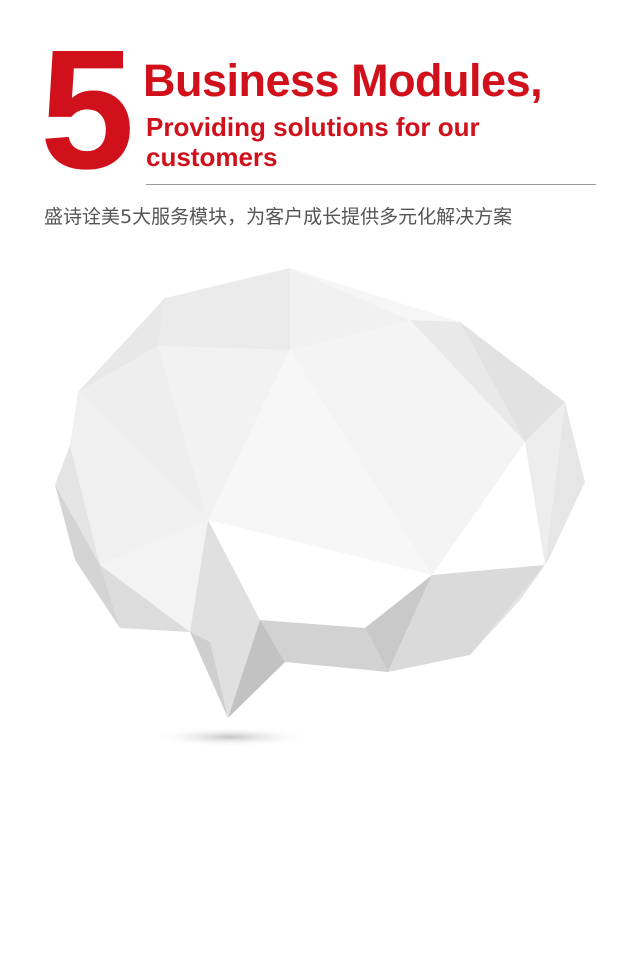 Image resolution: width=640 pixels, height=960 pixels. I want to click on bubble-shadow, so click(230, 737).